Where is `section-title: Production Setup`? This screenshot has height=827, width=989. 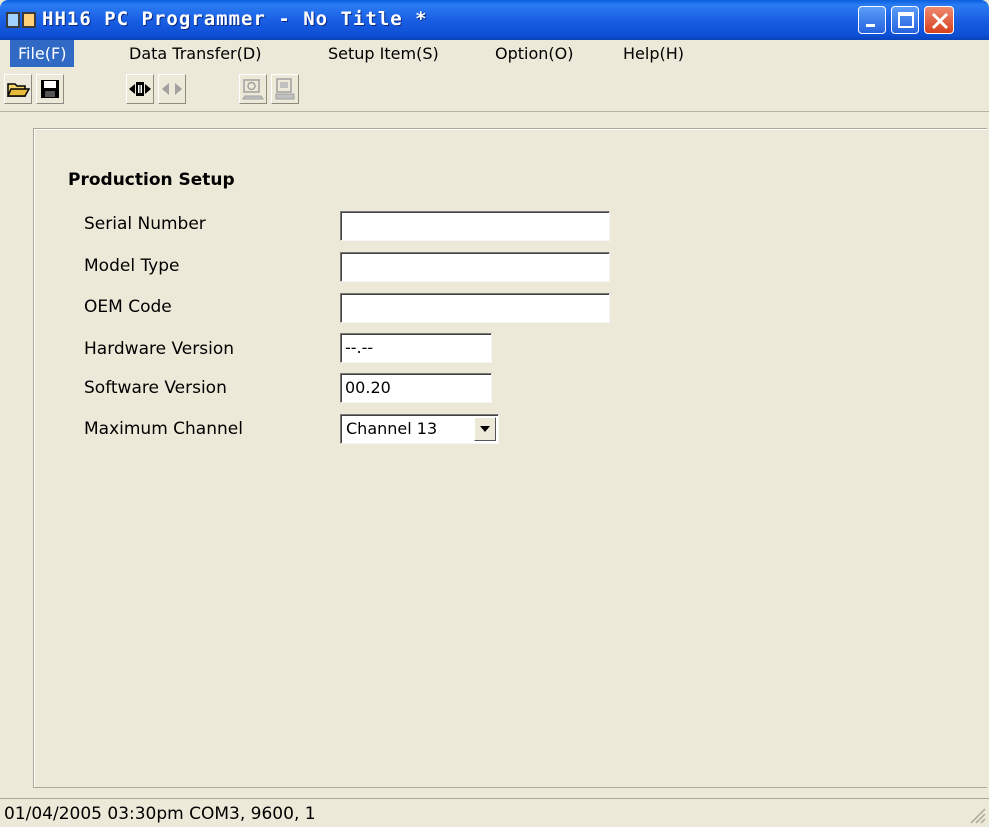 section-title: Production Setup is located at coordinates (151, 180).